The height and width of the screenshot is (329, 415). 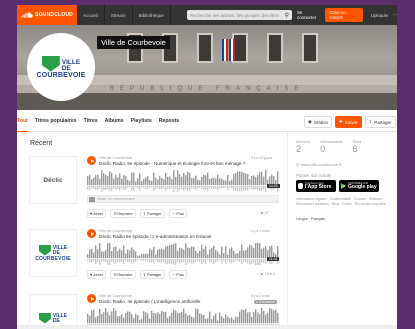 I want to click on googleplay-label: Google play, so click(x=362, y=187).